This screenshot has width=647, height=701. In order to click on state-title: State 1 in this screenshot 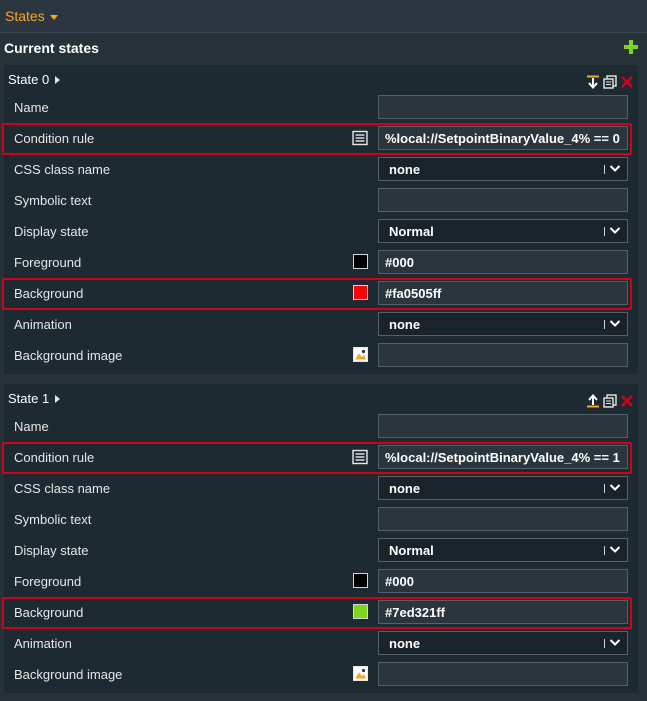, I will do `click(29, 398)`.